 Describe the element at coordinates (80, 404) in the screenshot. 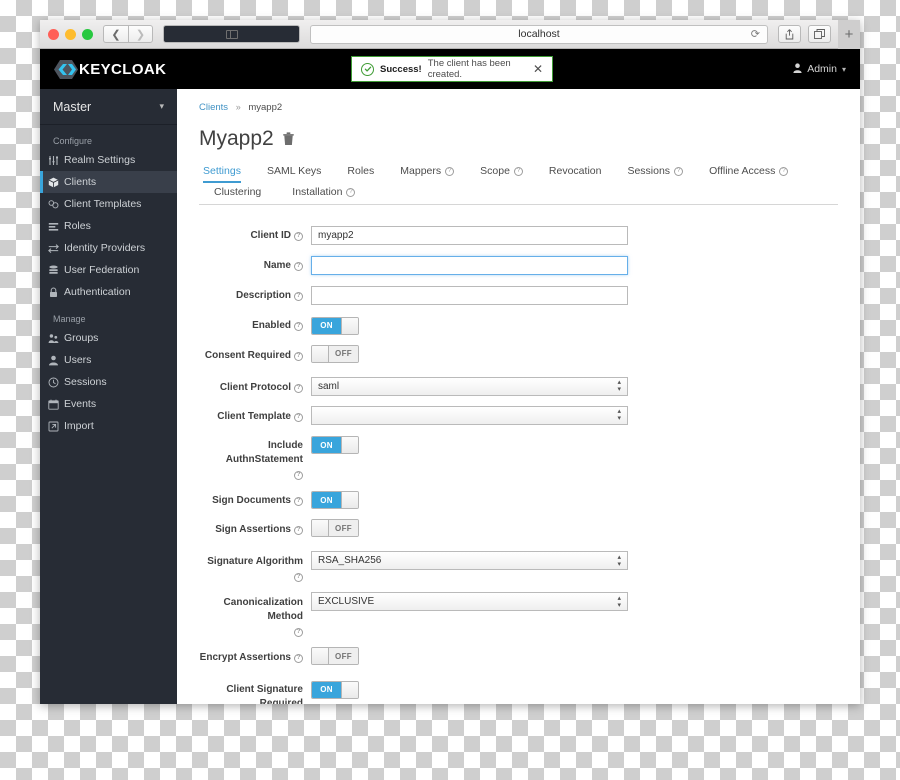

I see `sidebar-item-label: Events` at that location.